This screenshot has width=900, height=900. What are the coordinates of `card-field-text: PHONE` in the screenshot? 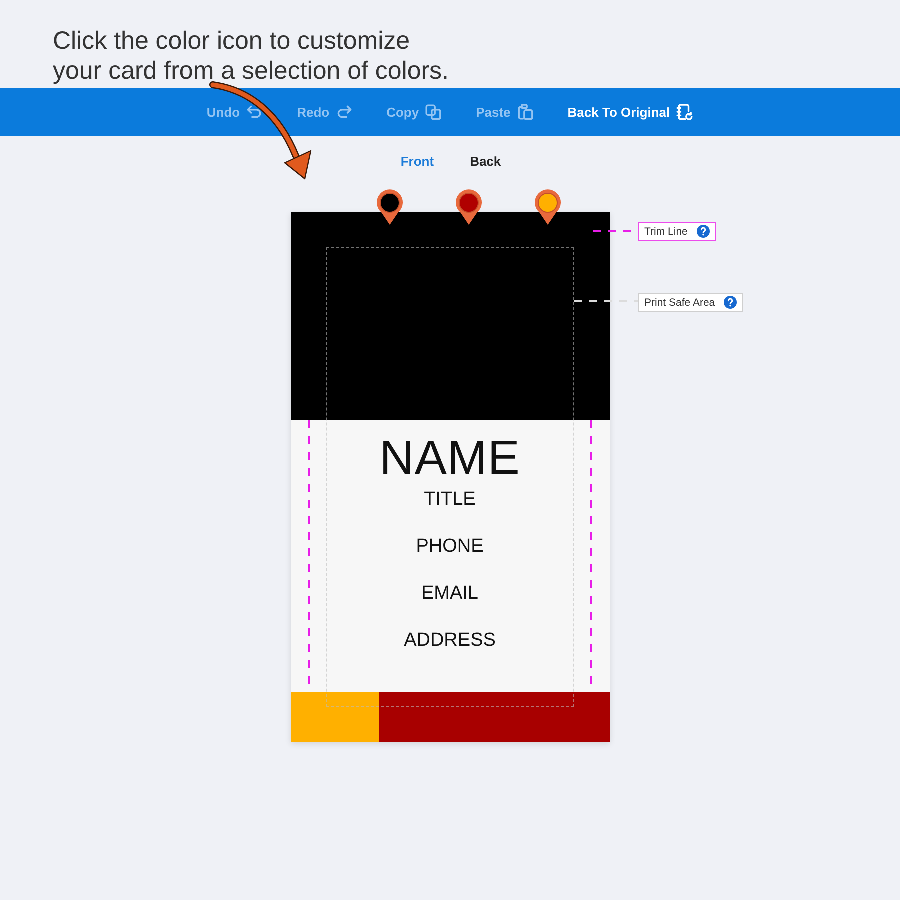 It's located at (450, 547).